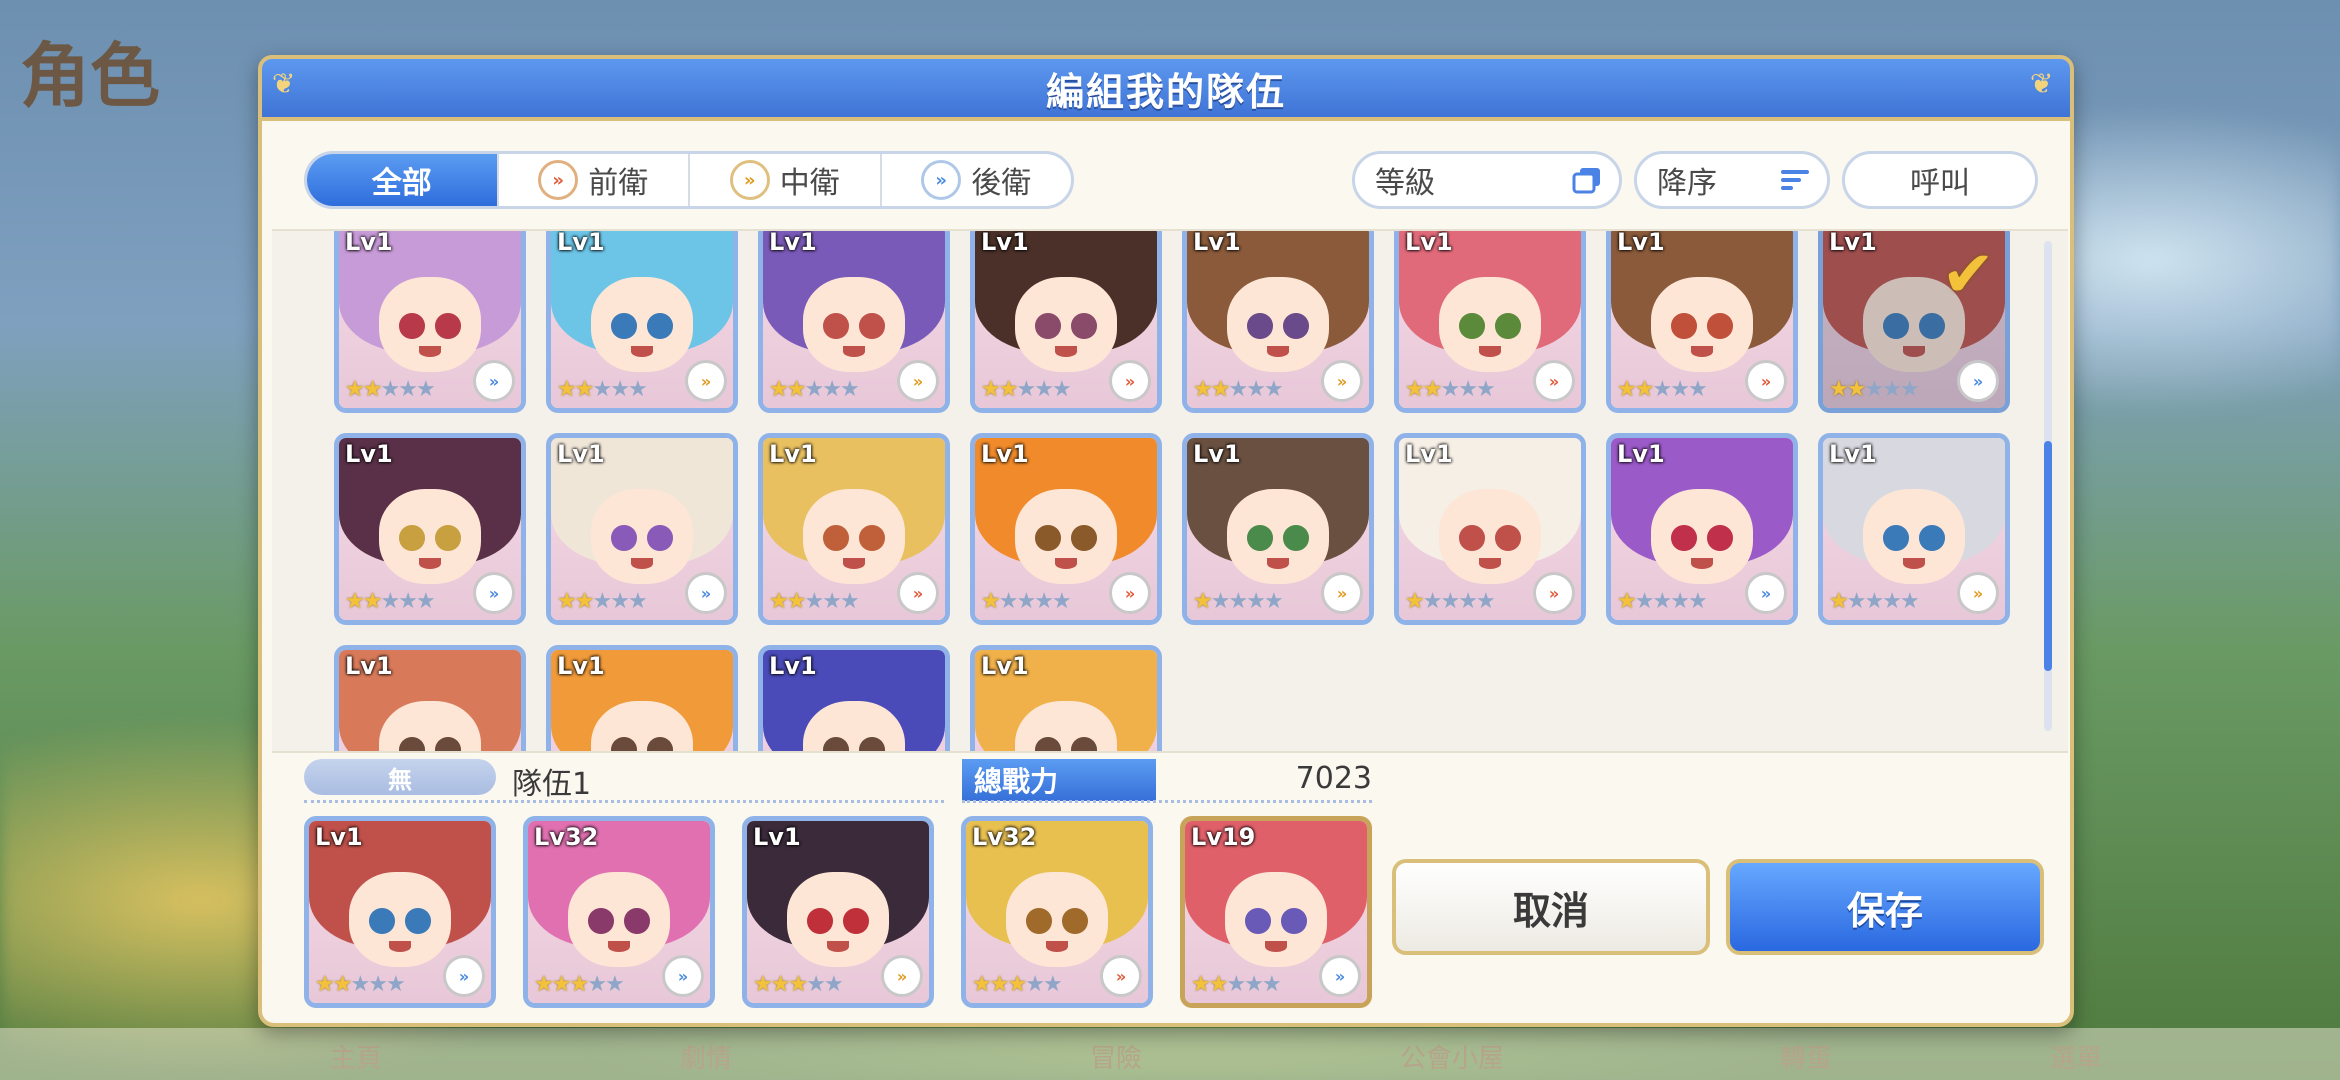  I want to click on cancel-button: 取消, so click(1551, 907).